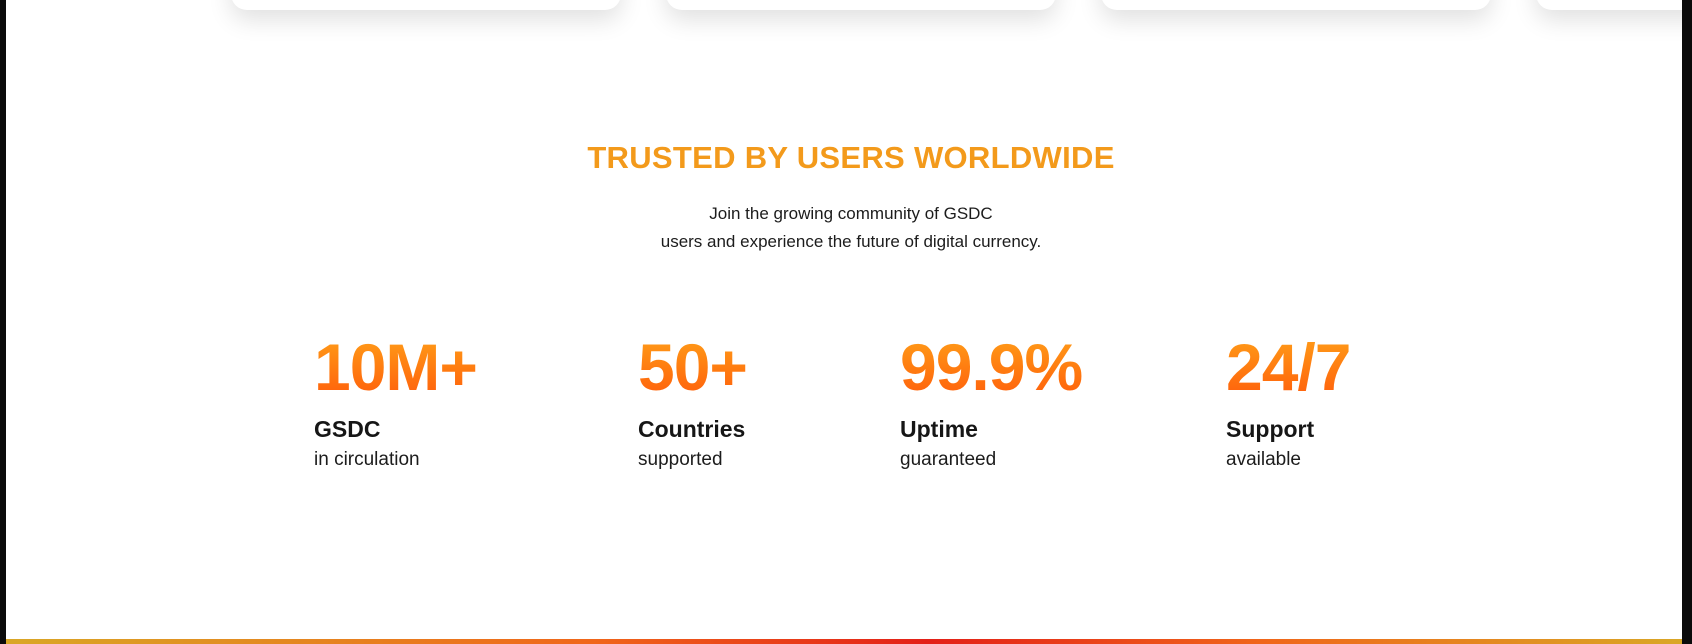 The width and height of the screenshot is (1692, 644). What do you see at coordinates (1270, 429) in the screenshot?
I see `stat-label: Support` at bounding box center [1270, 429].